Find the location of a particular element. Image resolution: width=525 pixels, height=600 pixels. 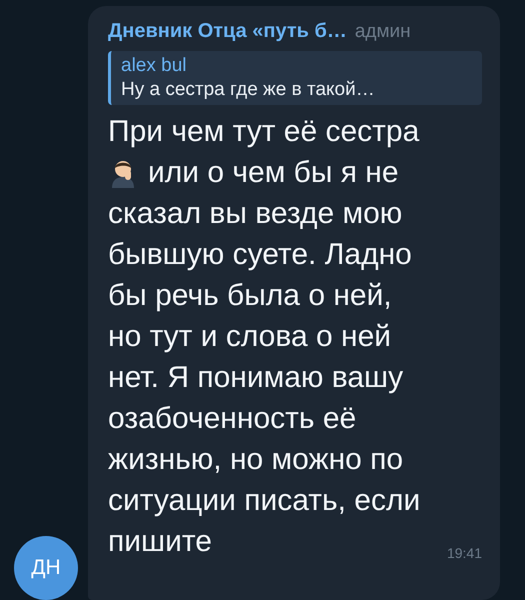

message-text: сказал вы везде мою is located at coordinates (255, 214).